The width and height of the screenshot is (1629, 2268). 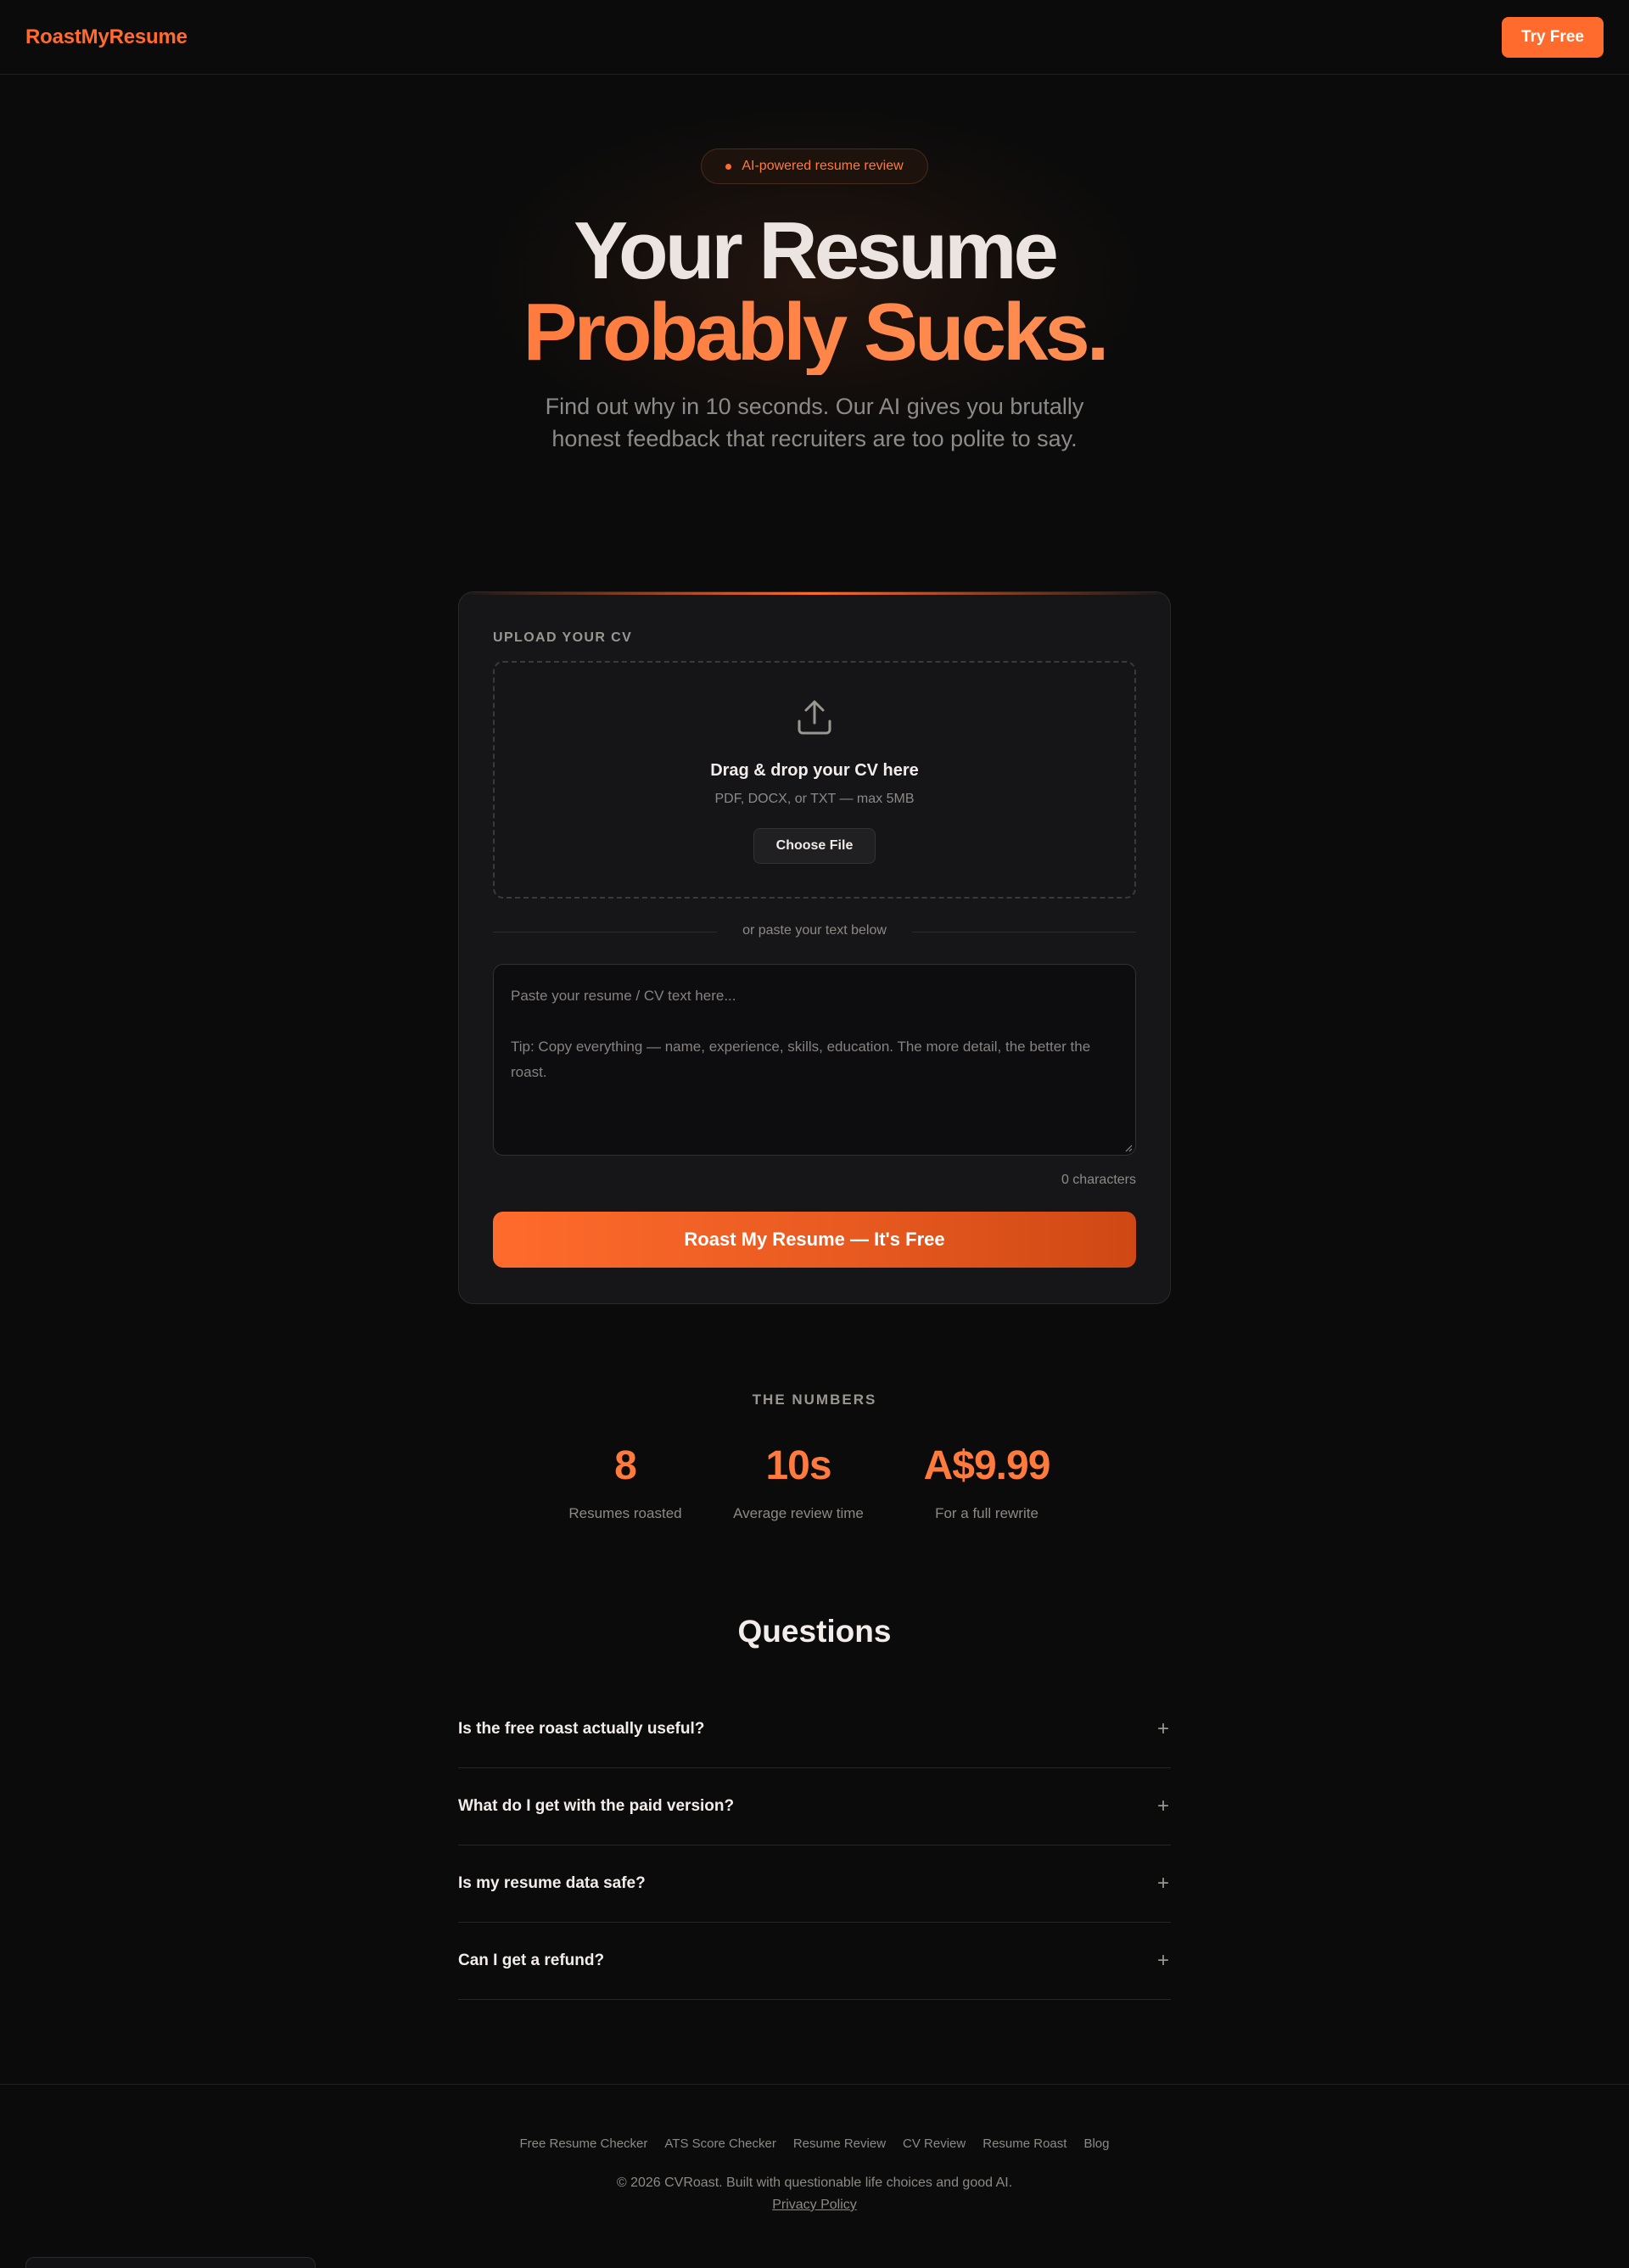 What do you see at coordinates (563, 638) in the screenshot?
I see `upload-section-label: UPLOAD YOUR CV` at bounding box center [563, 638].